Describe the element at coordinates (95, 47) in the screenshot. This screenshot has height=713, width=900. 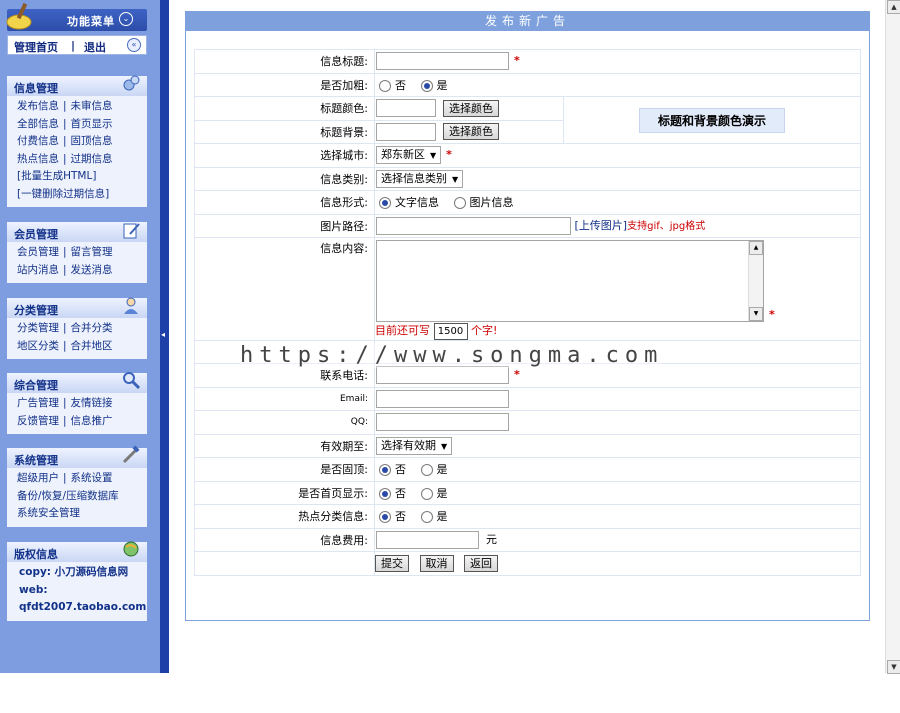
I see `logout-link: 退出` at that location.